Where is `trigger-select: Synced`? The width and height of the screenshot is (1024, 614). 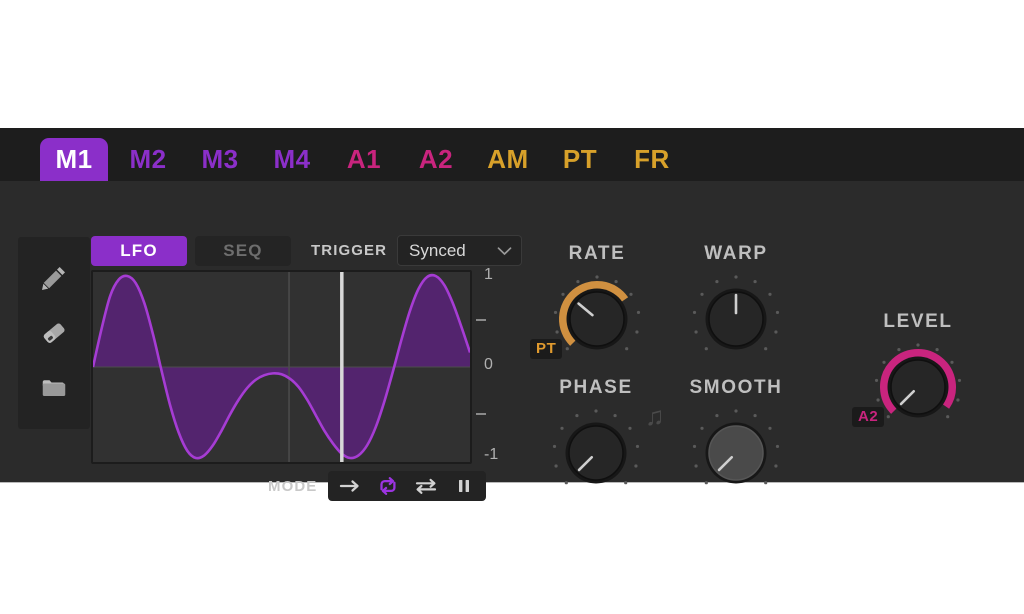 trigger-select: Synced is located at coordinates (460, 250).